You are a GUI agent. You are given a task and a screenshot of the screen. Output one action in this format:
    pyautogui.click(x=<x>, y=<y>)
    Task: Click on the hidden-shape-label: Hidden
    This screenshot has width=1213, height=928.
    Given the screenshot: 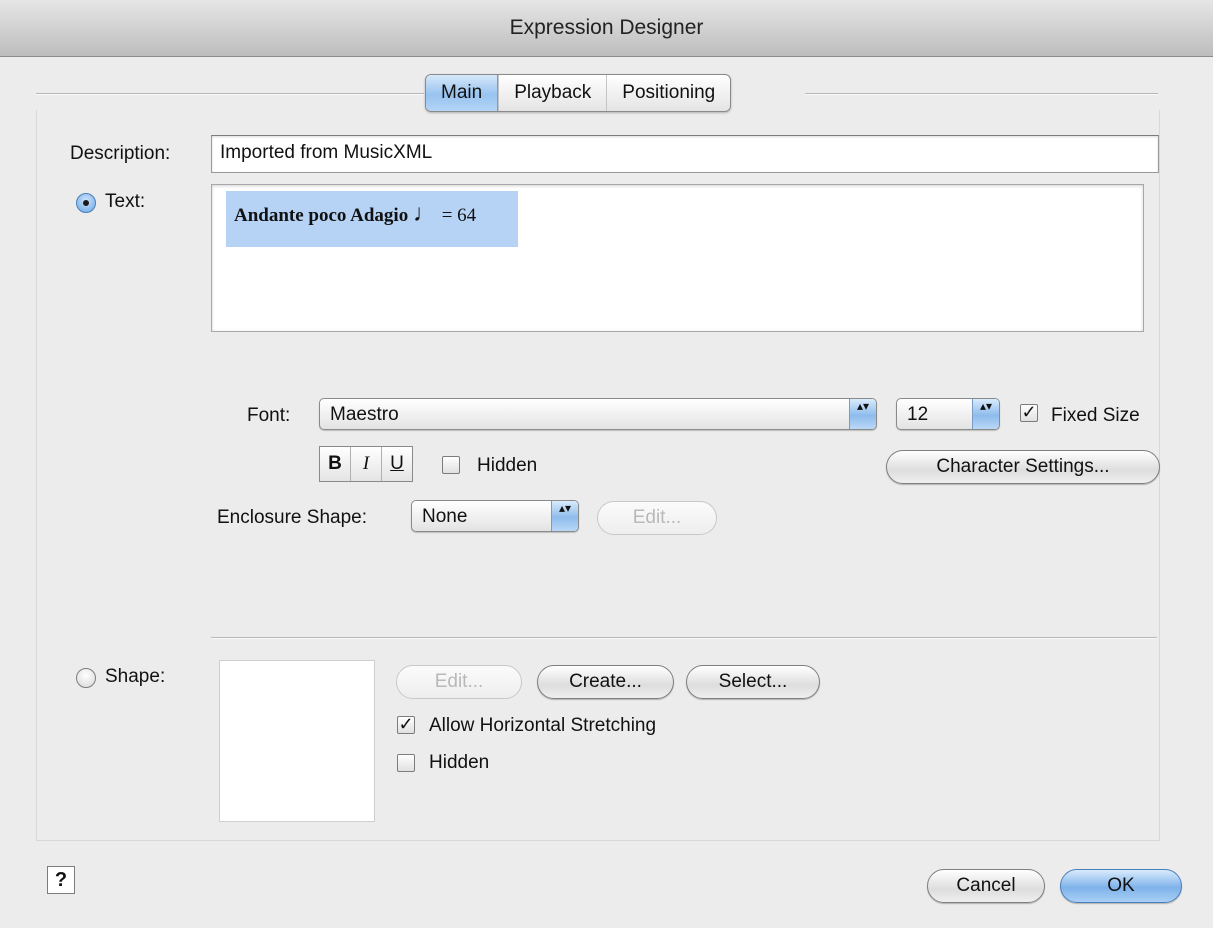 What is the action you would take?
    pyautogui.click(x=459, y=762)
    